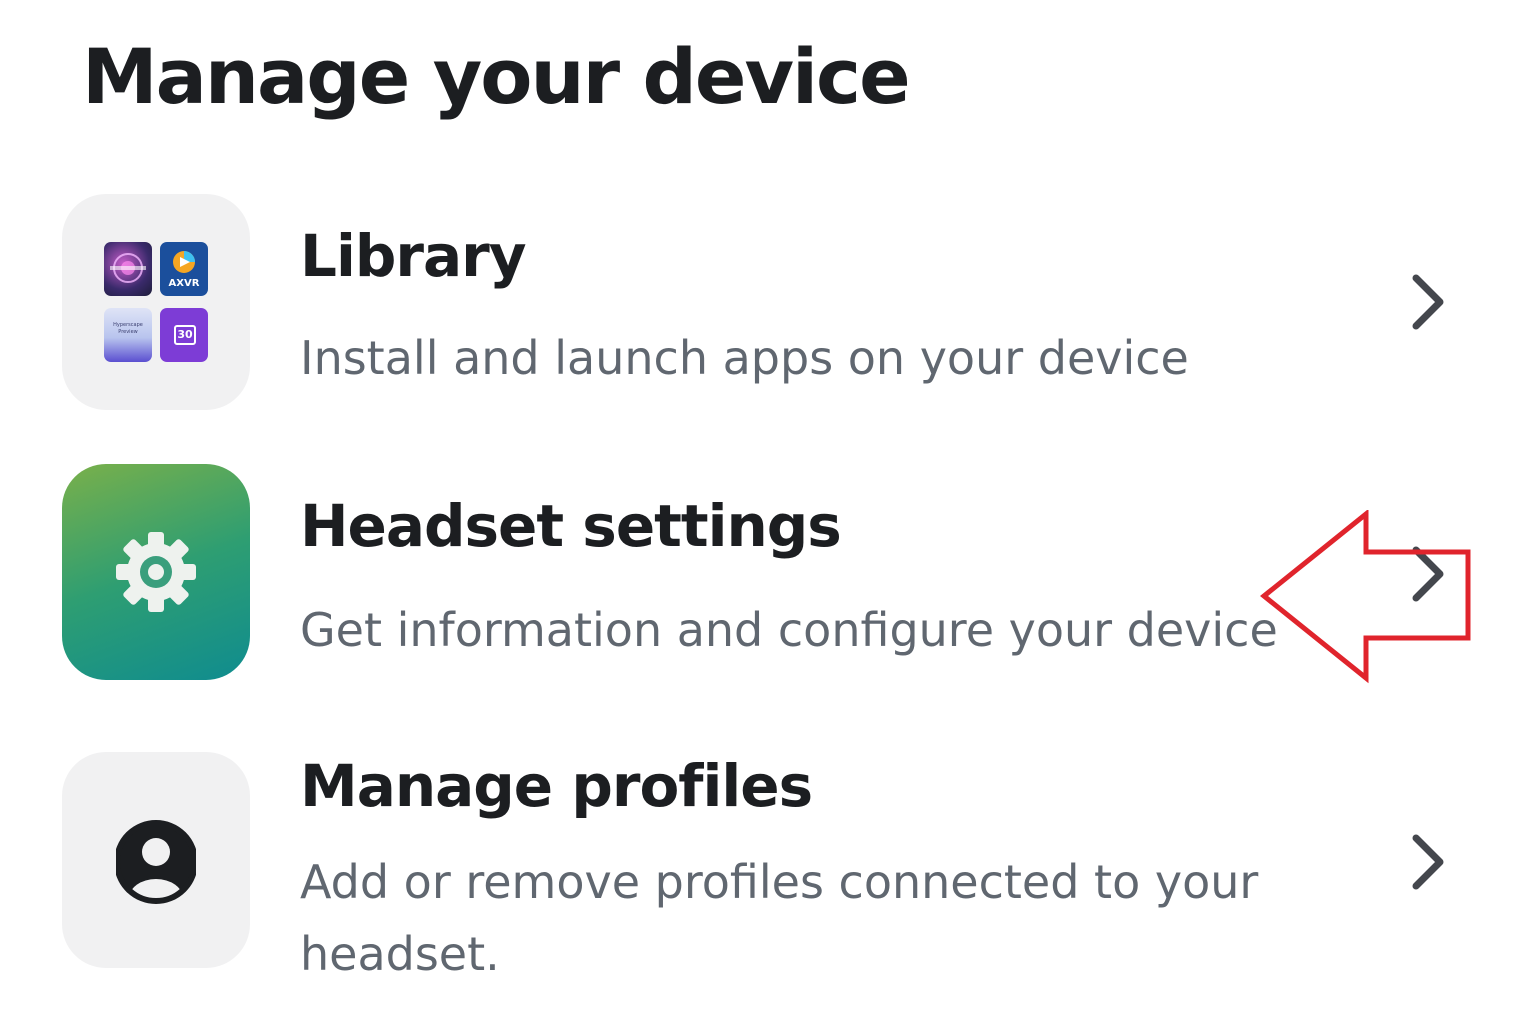  I want to click on library-description: Install and launch apps on your device, so click(744, 358).